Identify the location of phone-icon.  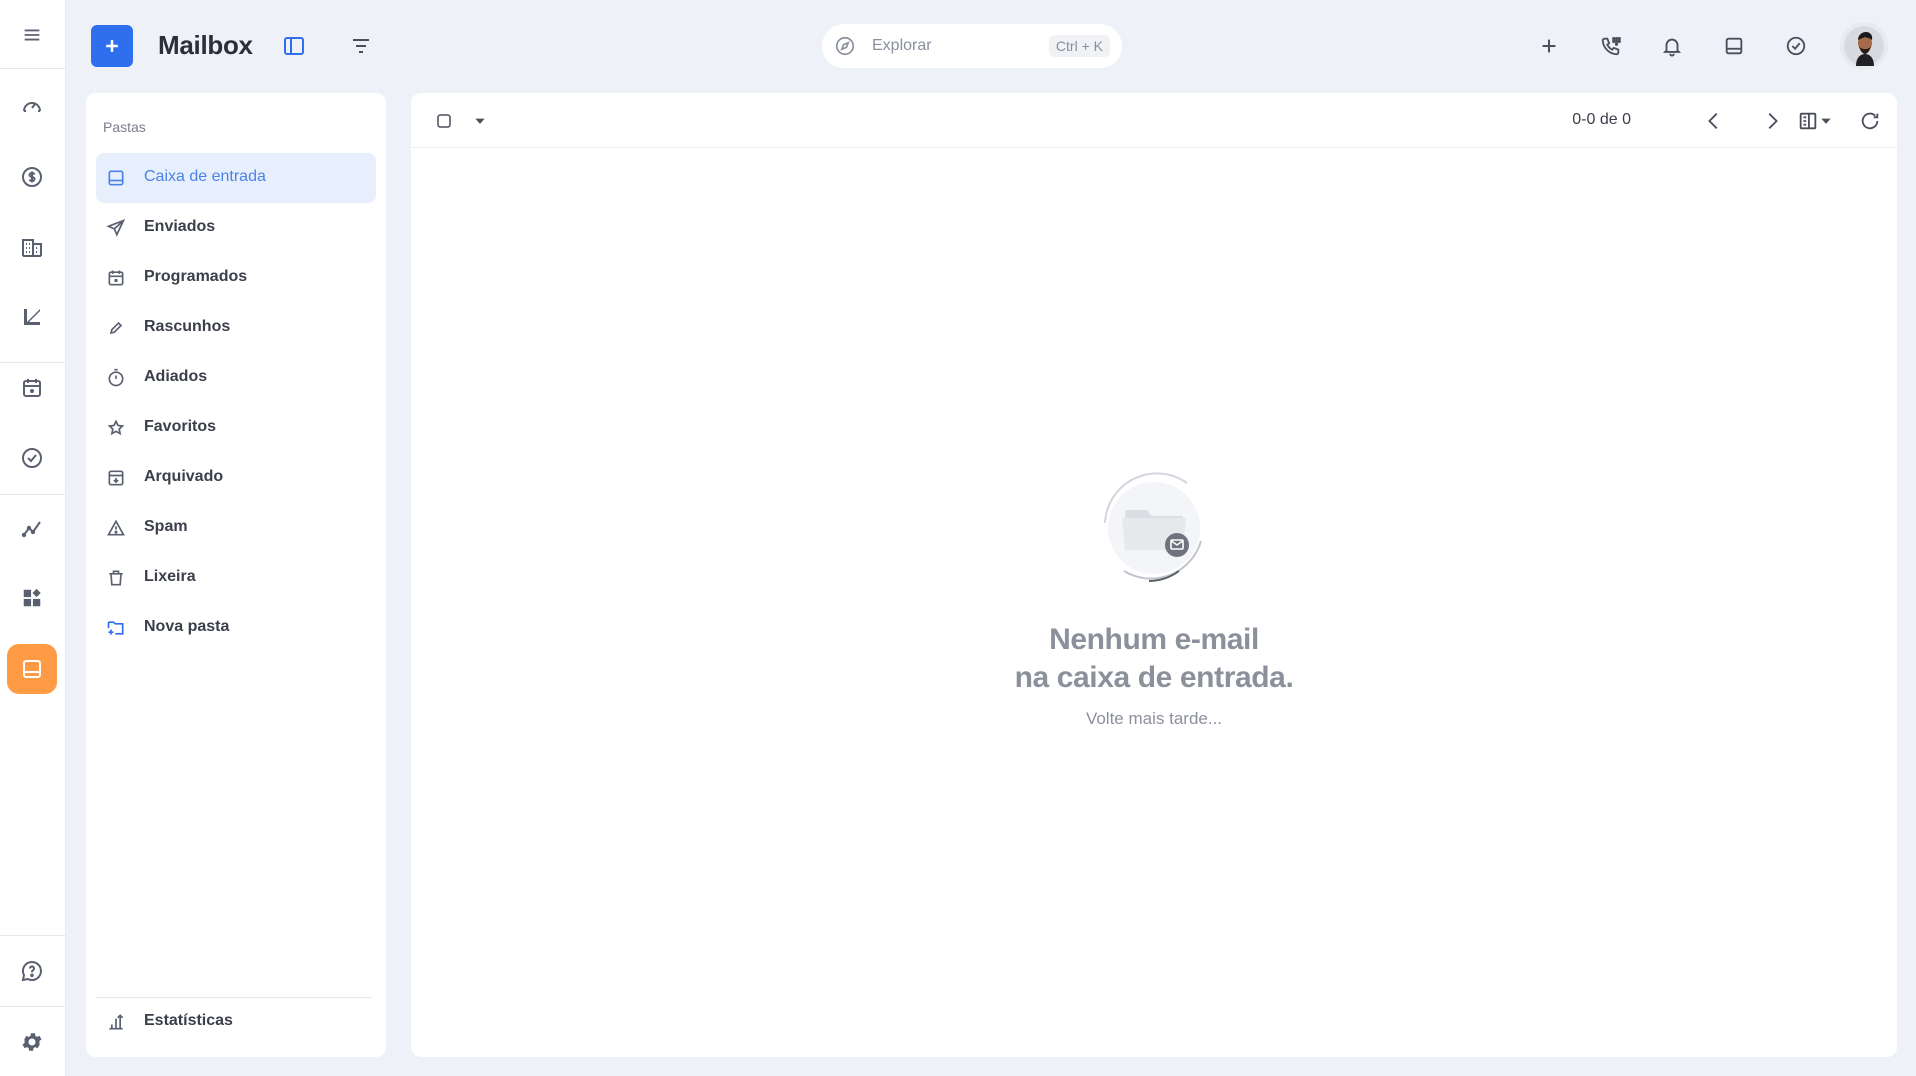
(1611, 46).